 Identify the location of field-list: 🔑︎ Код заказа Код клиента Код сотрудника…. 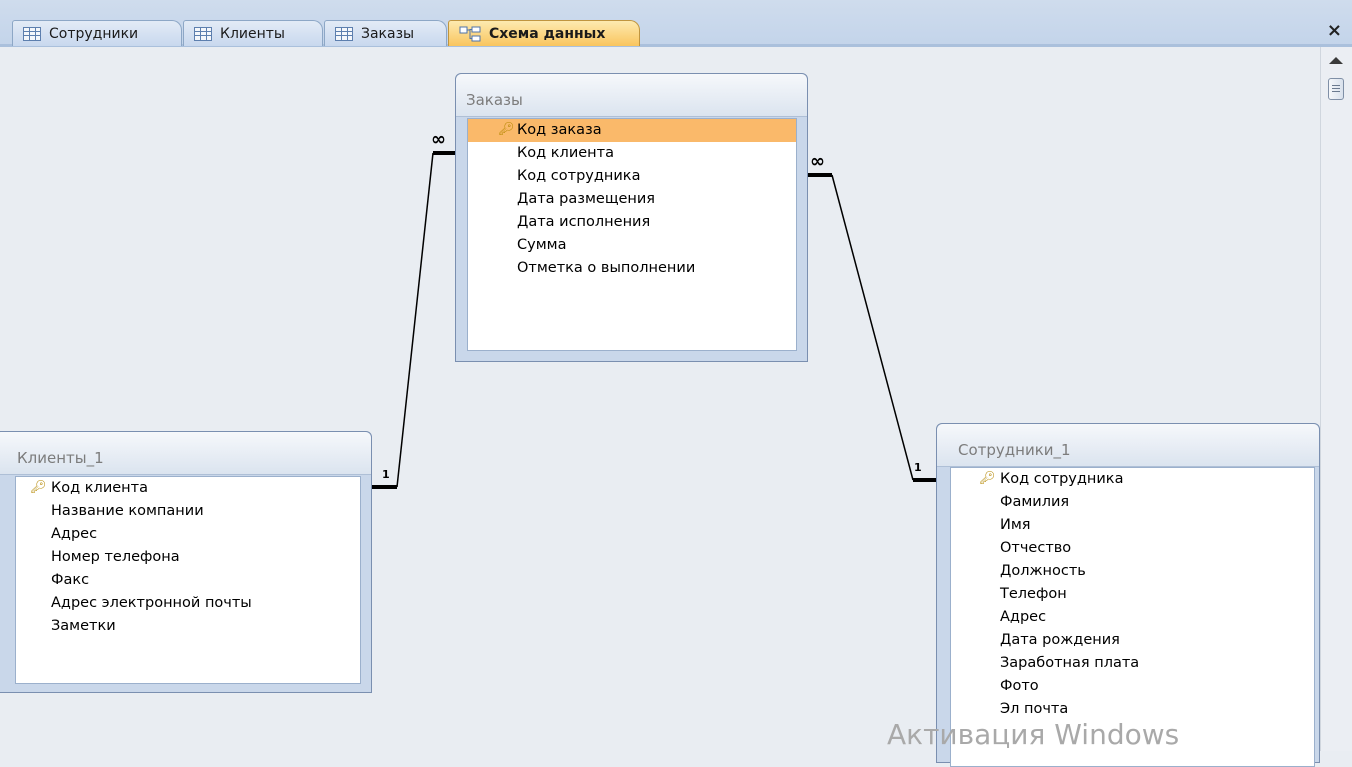
(632, 234).